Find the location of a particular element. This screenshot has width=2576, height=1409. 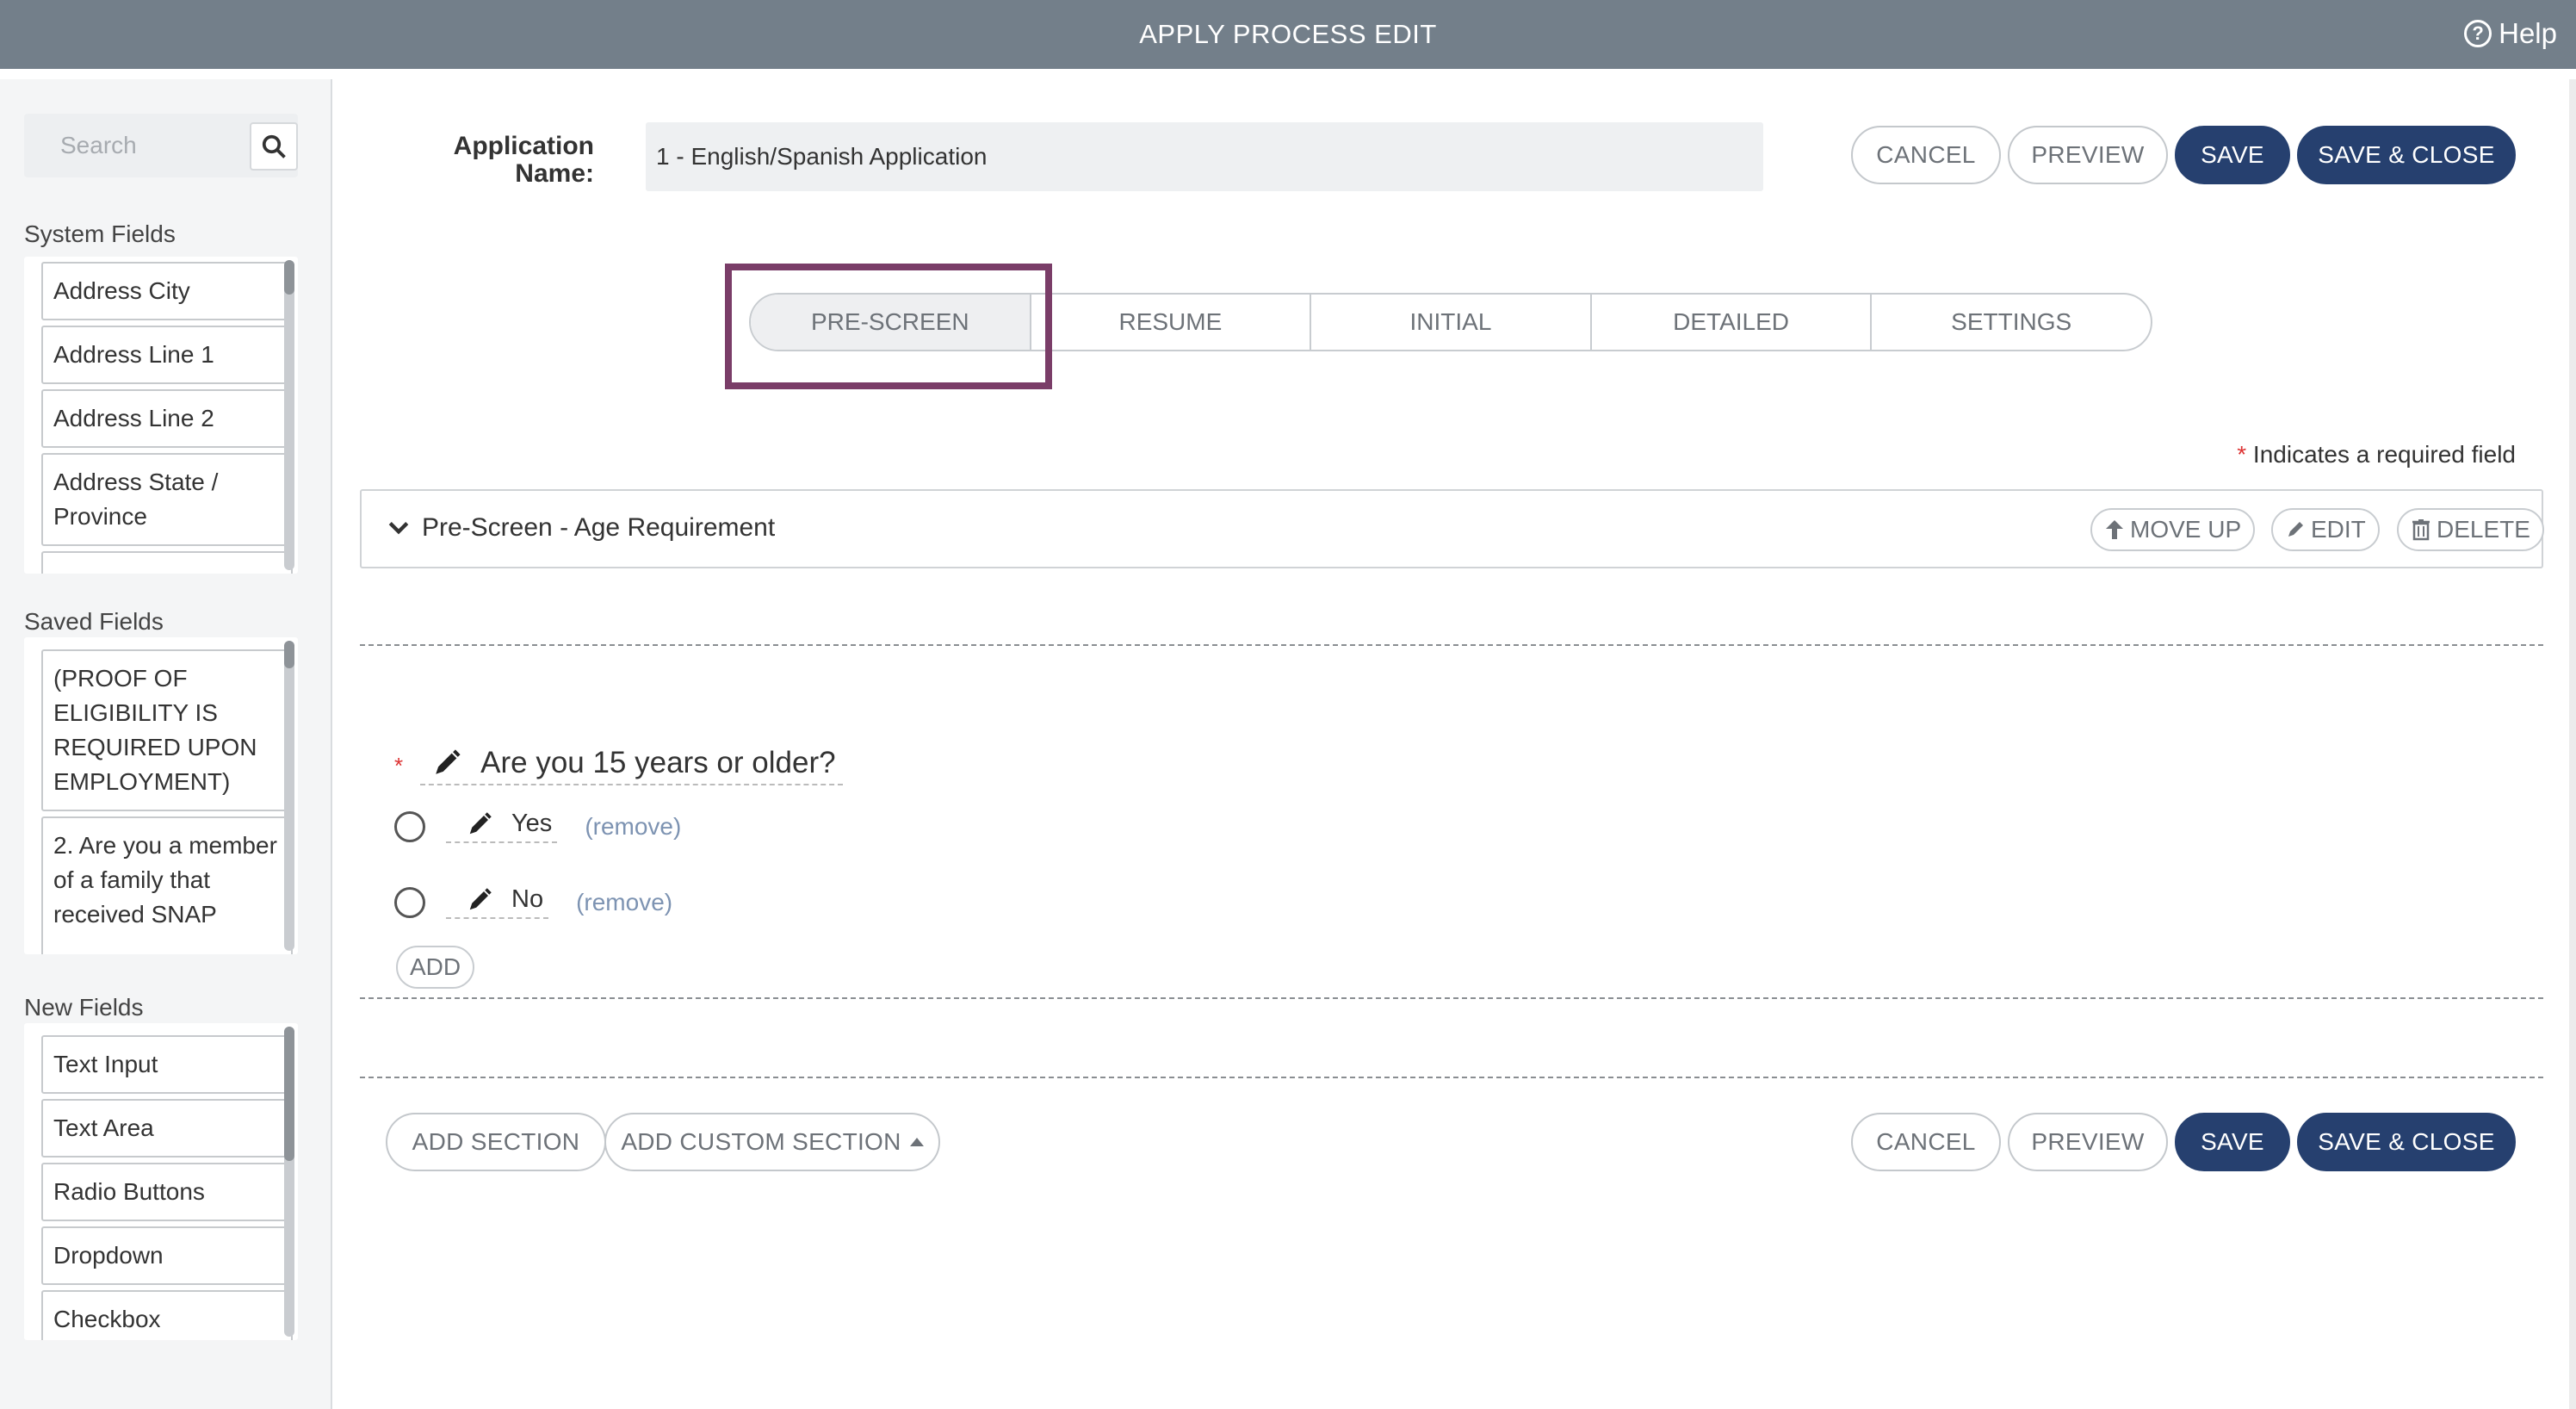

edit-button: EDIT is located at coordinates (2325, 529).